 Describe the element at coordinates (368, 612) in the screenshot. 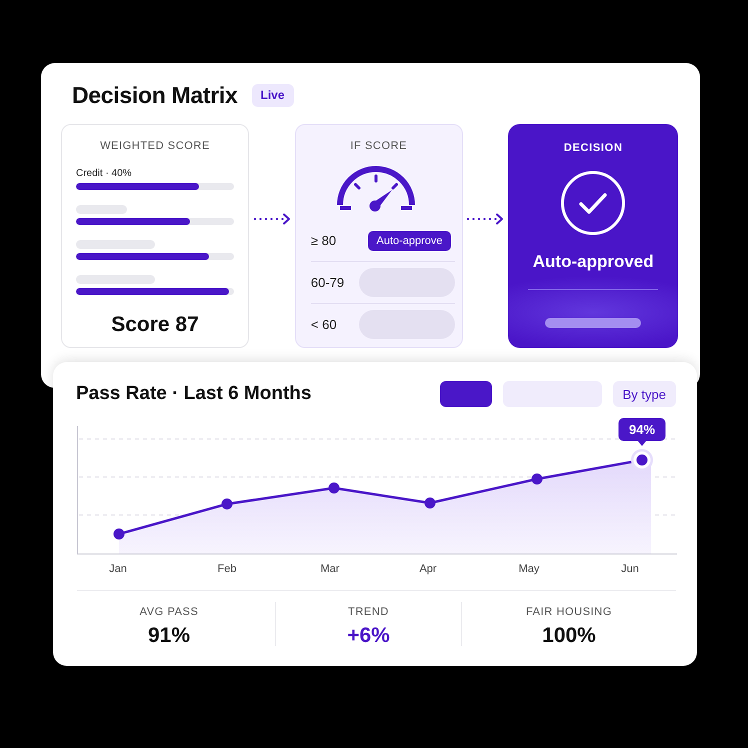

I see `stat-label: TREND` at that location.